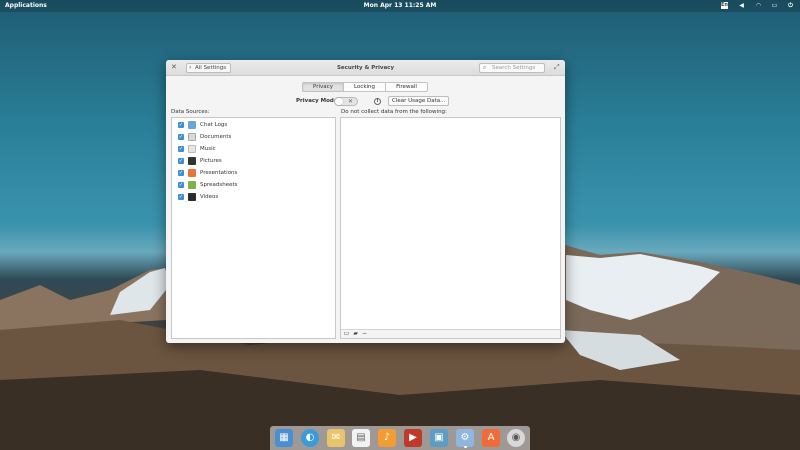 This screenshot has height=450, width=800. What do you see at coordinates (350, 101) in the screenshot?
I see `switch-off-icon: ✕` at bounding box center [350, 101].